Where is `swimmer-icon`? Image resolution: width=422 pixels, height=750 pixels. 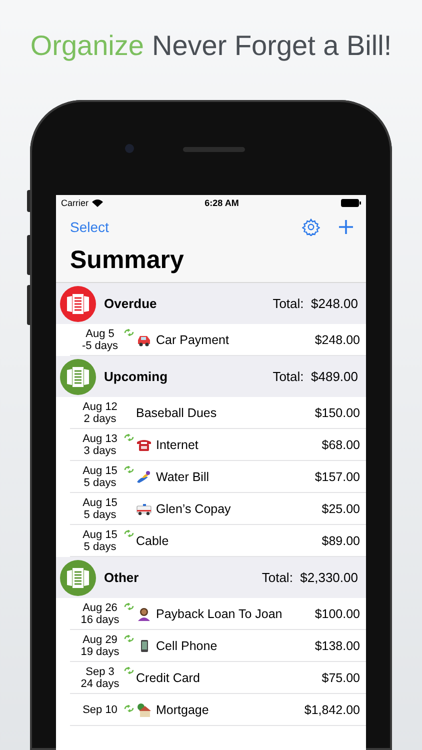
swimmer-icon is located at coordinates (144, 477).